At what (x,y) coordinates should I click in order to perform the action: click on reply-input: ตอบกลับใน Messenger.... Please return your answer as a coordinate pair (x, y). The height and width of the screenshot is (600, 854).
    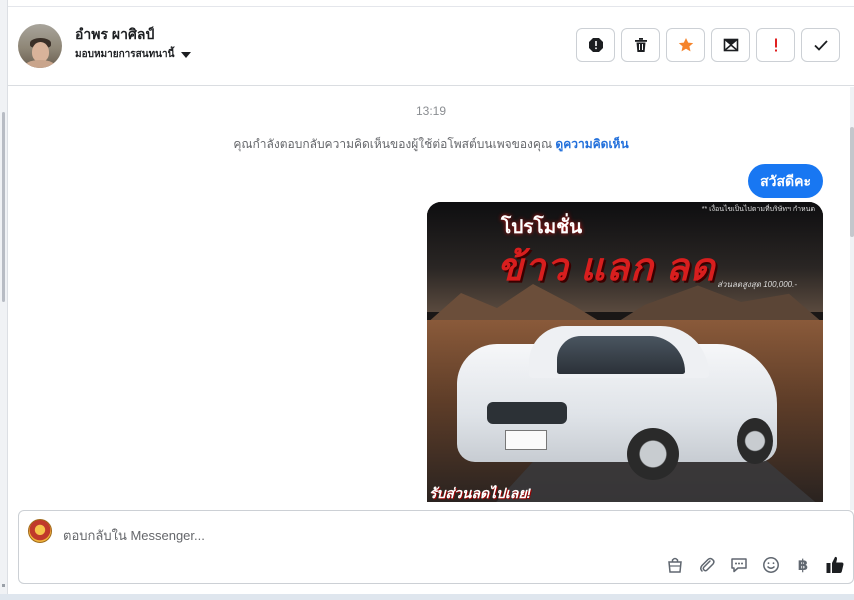
    Looking at the image, I should click on (134, 535).